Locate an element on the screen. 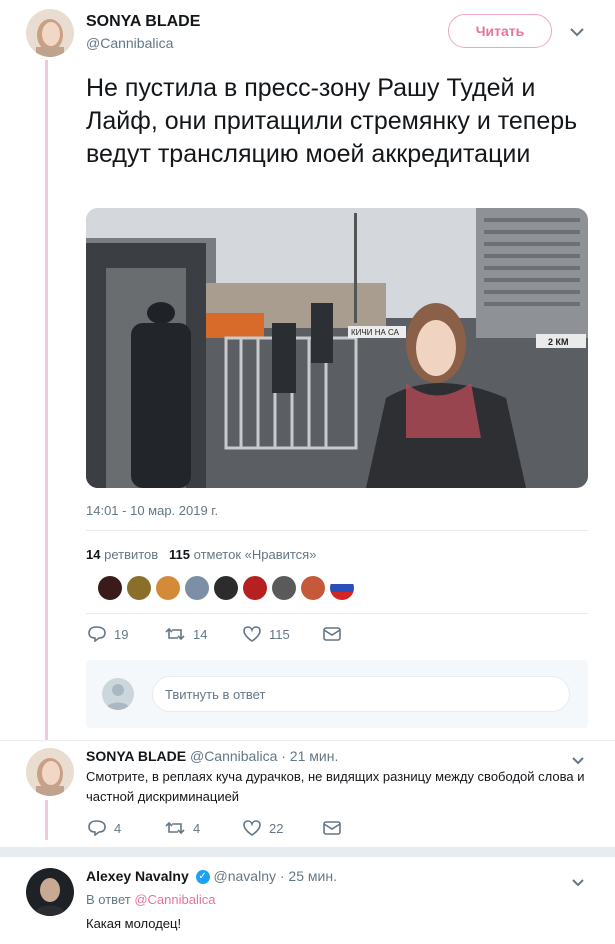  reply-time: · 21 мин. is located at coordinates (309, 756).